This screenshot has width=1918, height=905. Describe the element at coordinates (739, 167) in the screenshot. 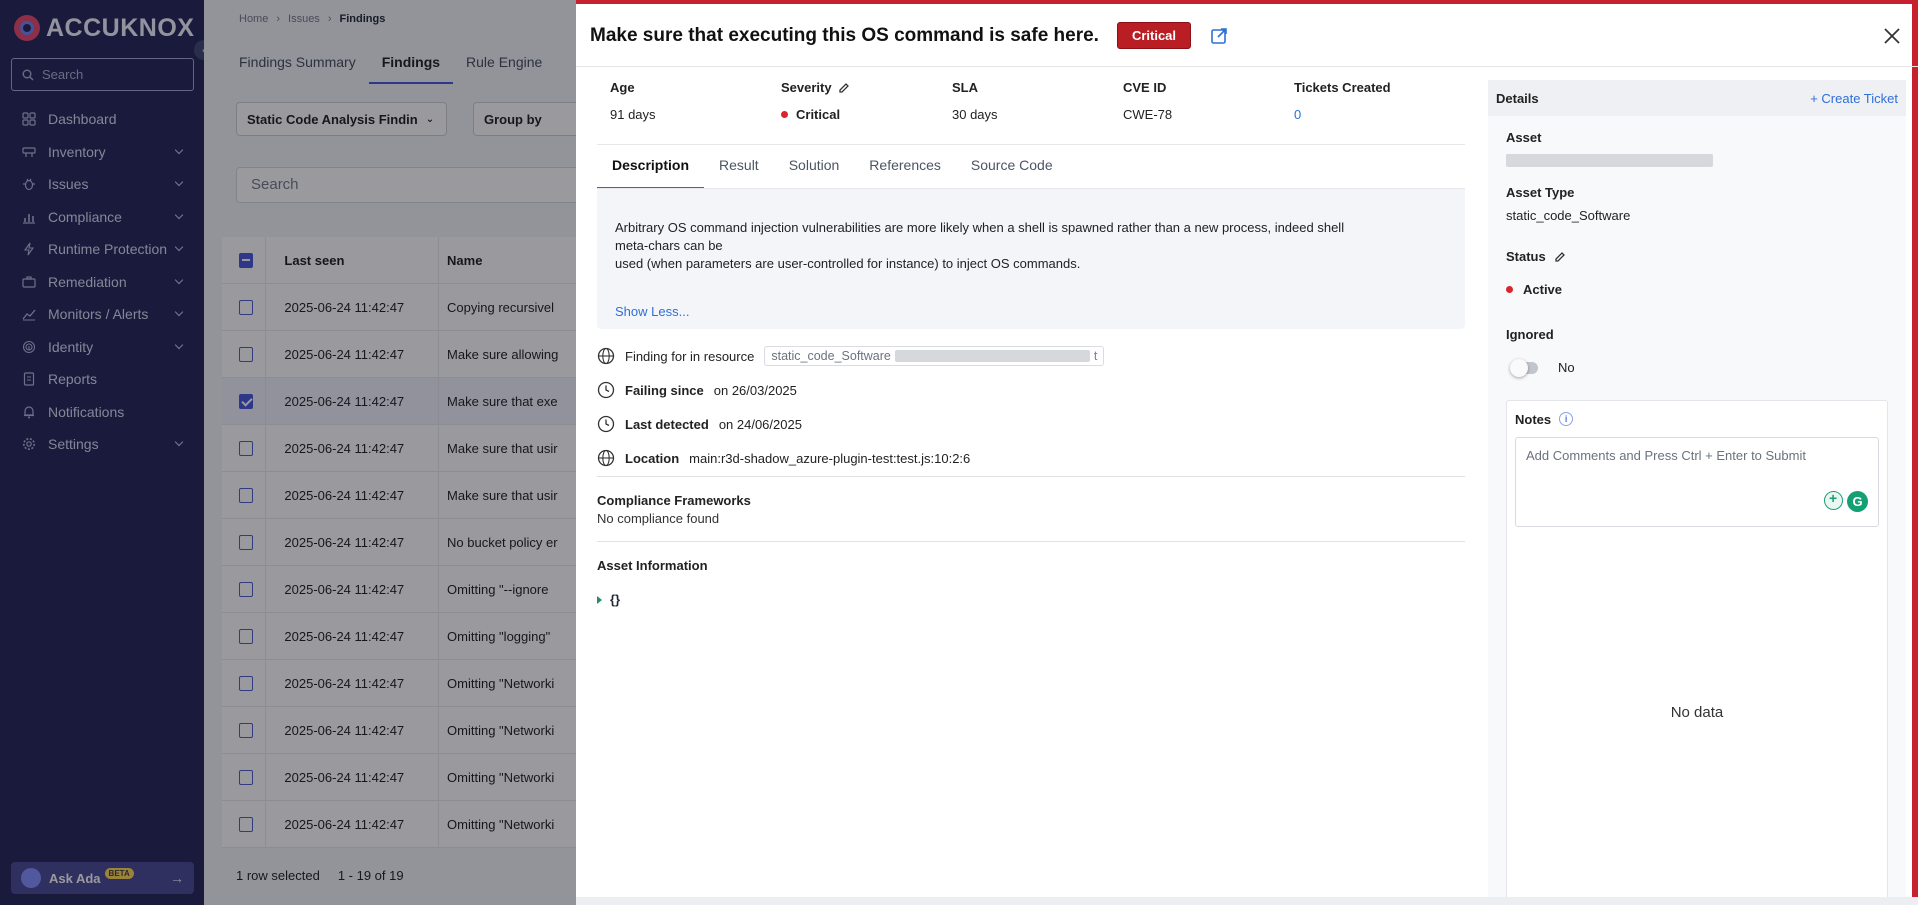

I see `tab-result: Result` at that location.